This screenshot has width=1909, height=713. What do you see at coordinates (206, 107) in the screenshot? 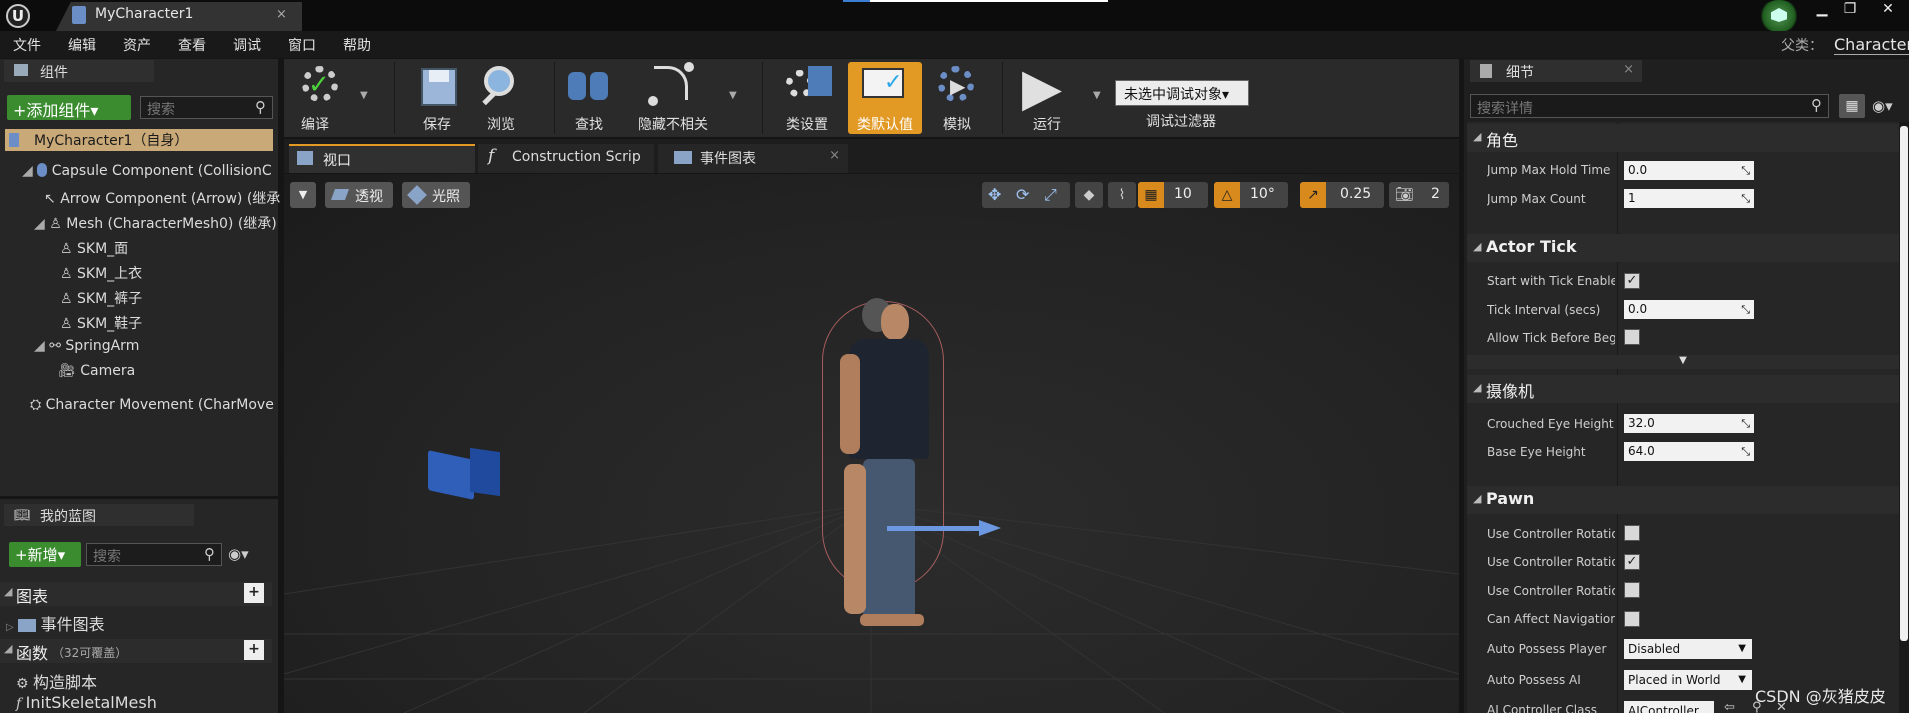
I see `components-search: 搜索 ⚲` at bounding box center [206, 107].